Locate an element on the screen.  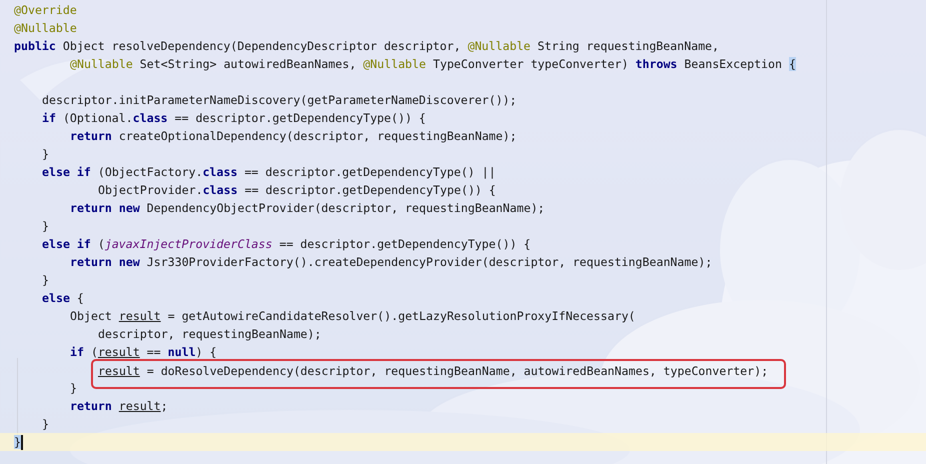
code-line: if (Optional.class == descriptor.getDependencyType()) { is located at coordinates (234, 118).